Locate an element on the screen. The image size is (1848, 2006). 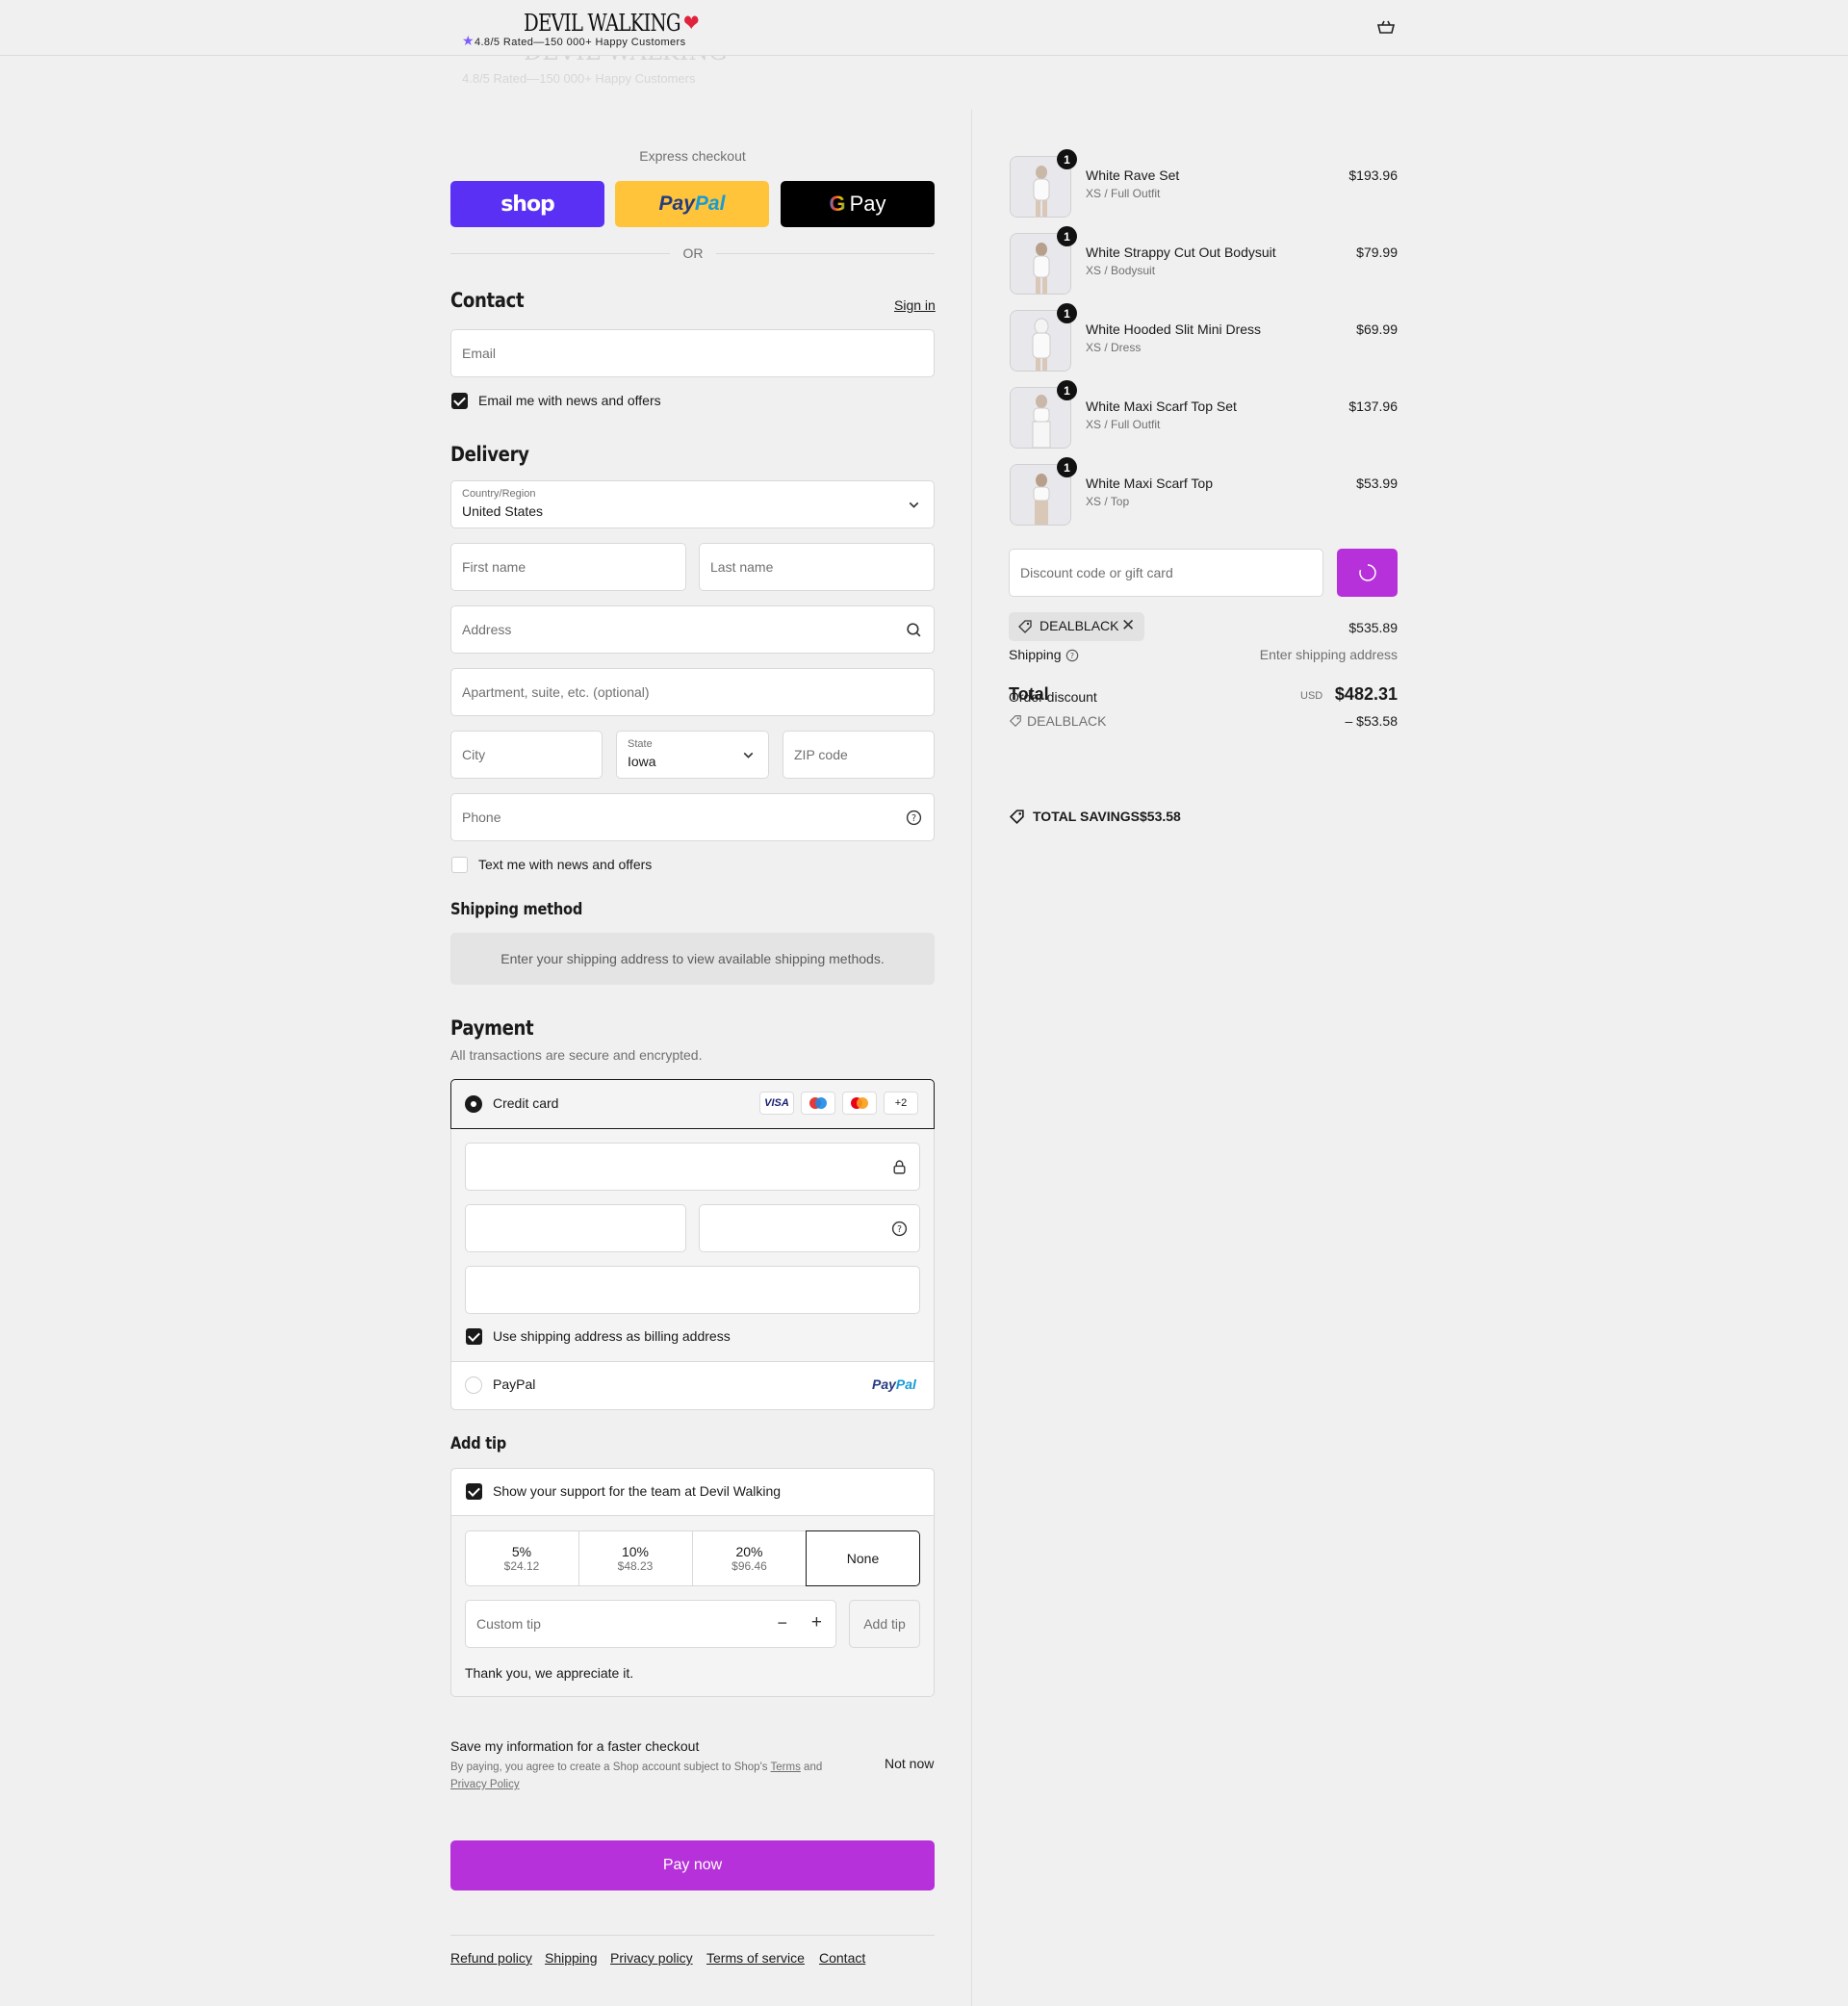
tip-thanks: Thank you, we appreciate it. is located at coordinates (549, 1673).